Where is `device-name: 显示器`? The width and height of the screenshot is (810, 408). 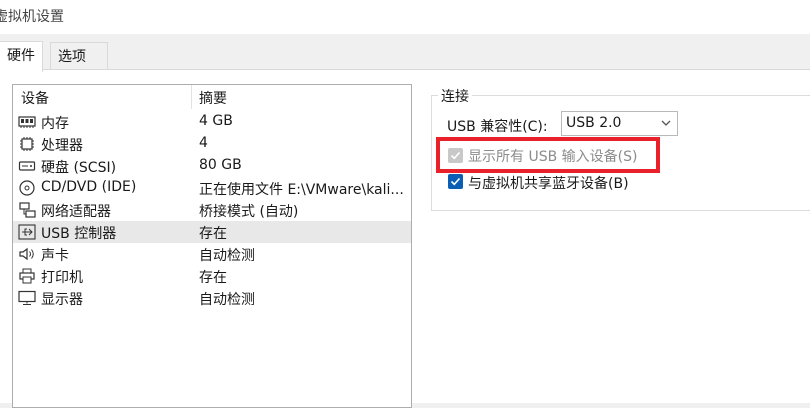 device-name: 显示器 is located at coordinates (62, 300).